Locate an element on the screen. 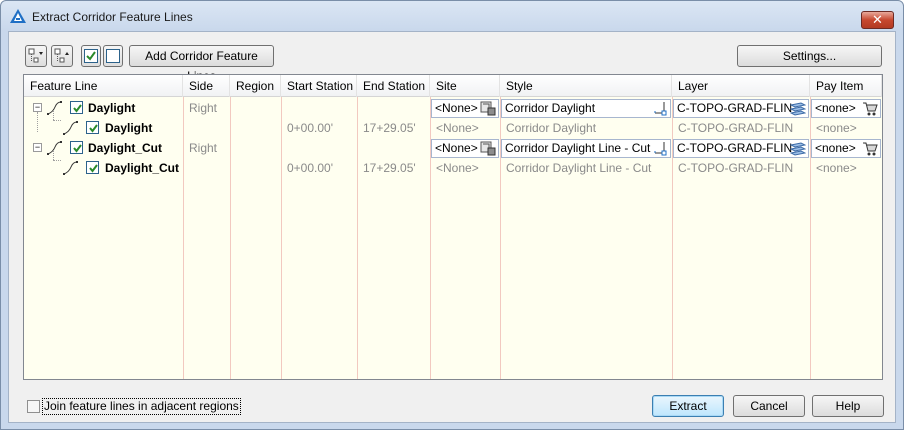 The image size is (904, 430). style-dropdown: Corridor Daylight is located at coordinates (586, 108).